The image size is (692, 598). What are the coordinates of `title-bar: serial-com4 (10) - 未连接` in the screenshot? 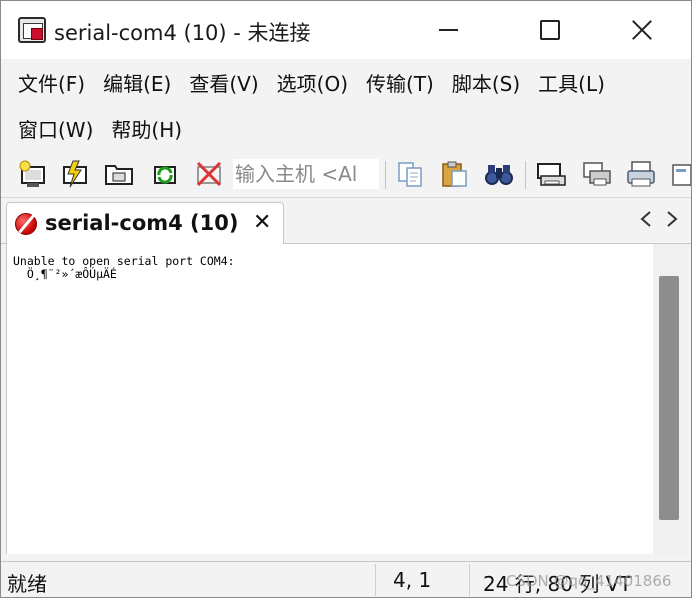 It's located at (346, 30).